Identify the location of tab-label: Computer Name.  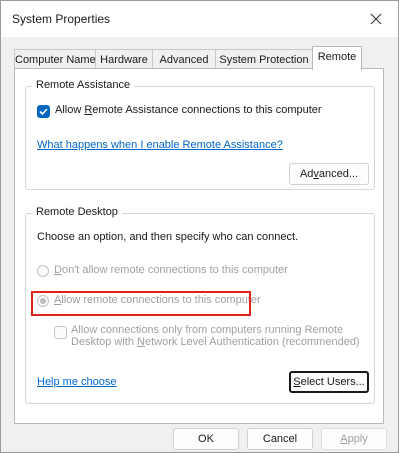
(55, 60).